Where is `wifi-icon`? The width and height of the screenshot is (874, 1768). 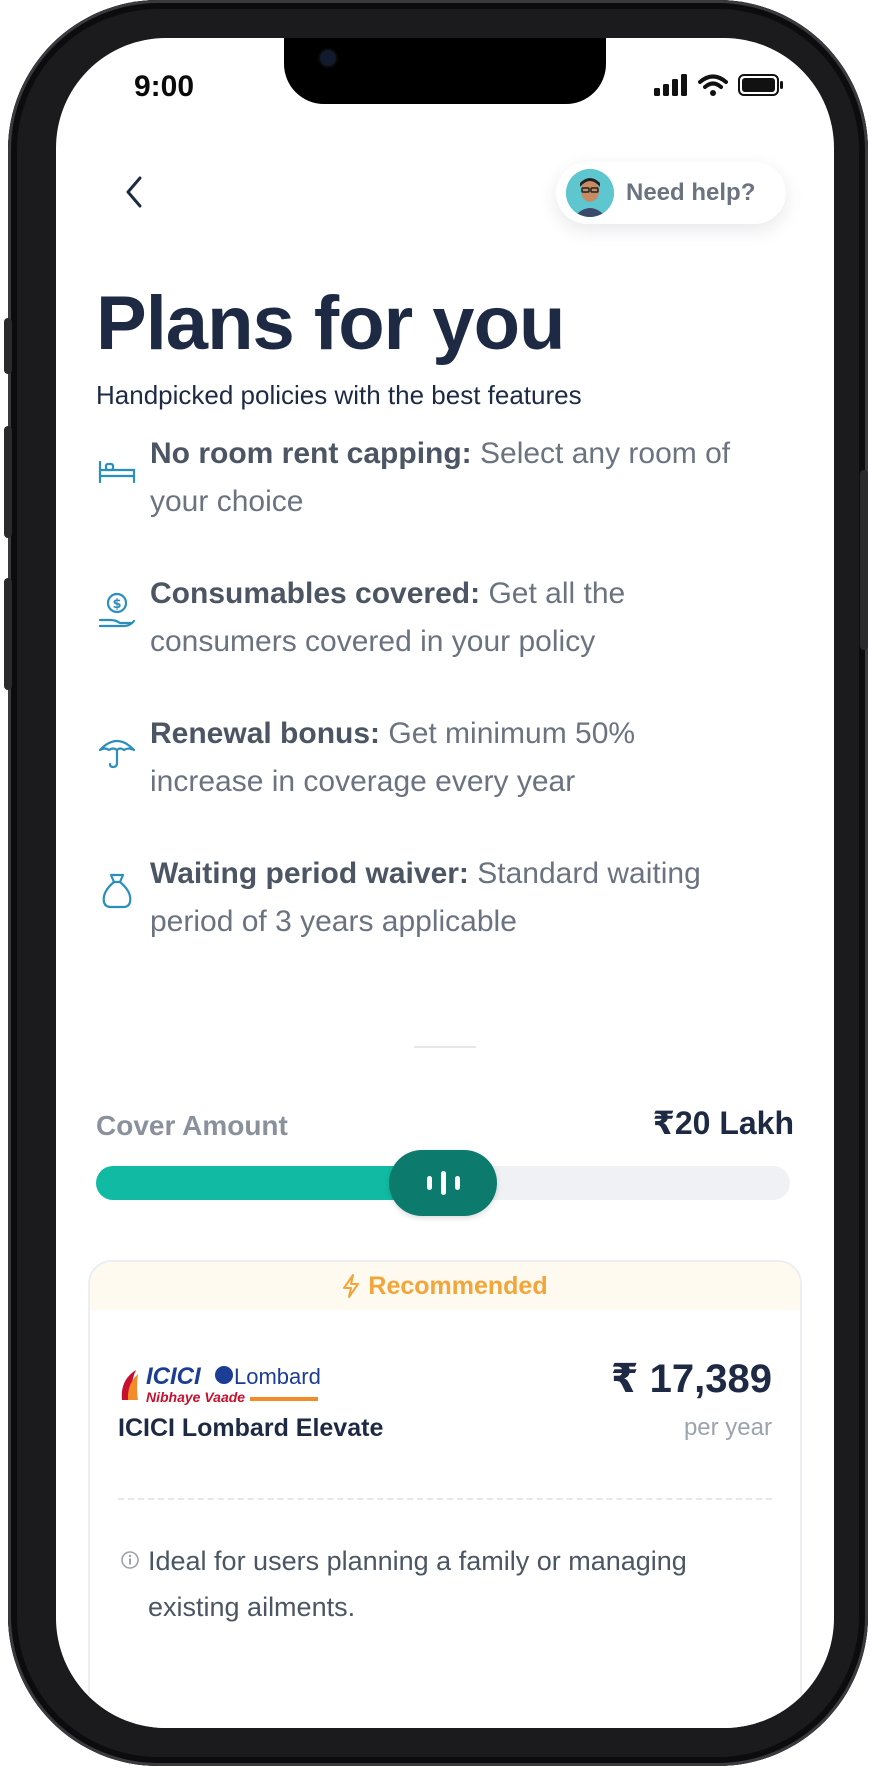 wifi-icon is located at coordinates (713, 85).